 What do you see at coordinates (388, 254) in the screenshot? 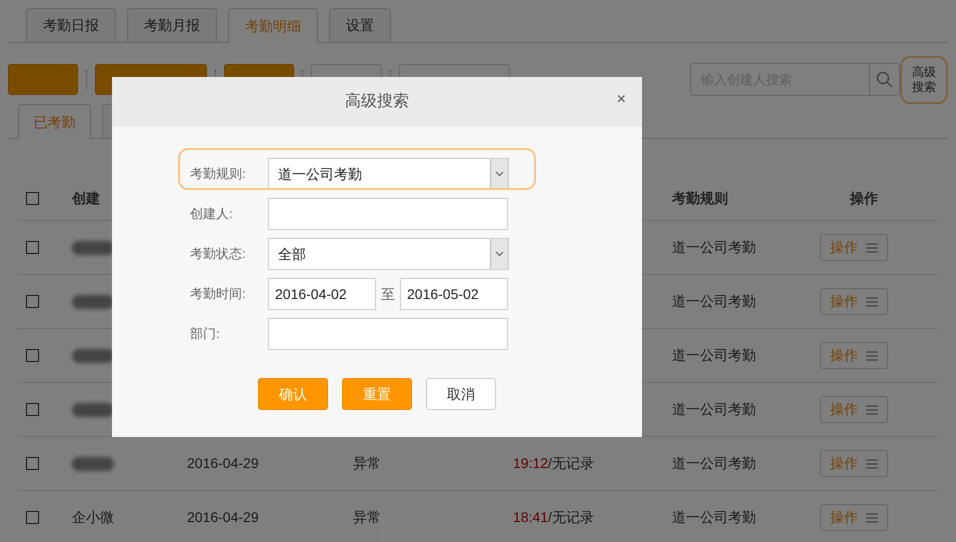
I see `select-field: 全部` at bounding box center [388, 254].